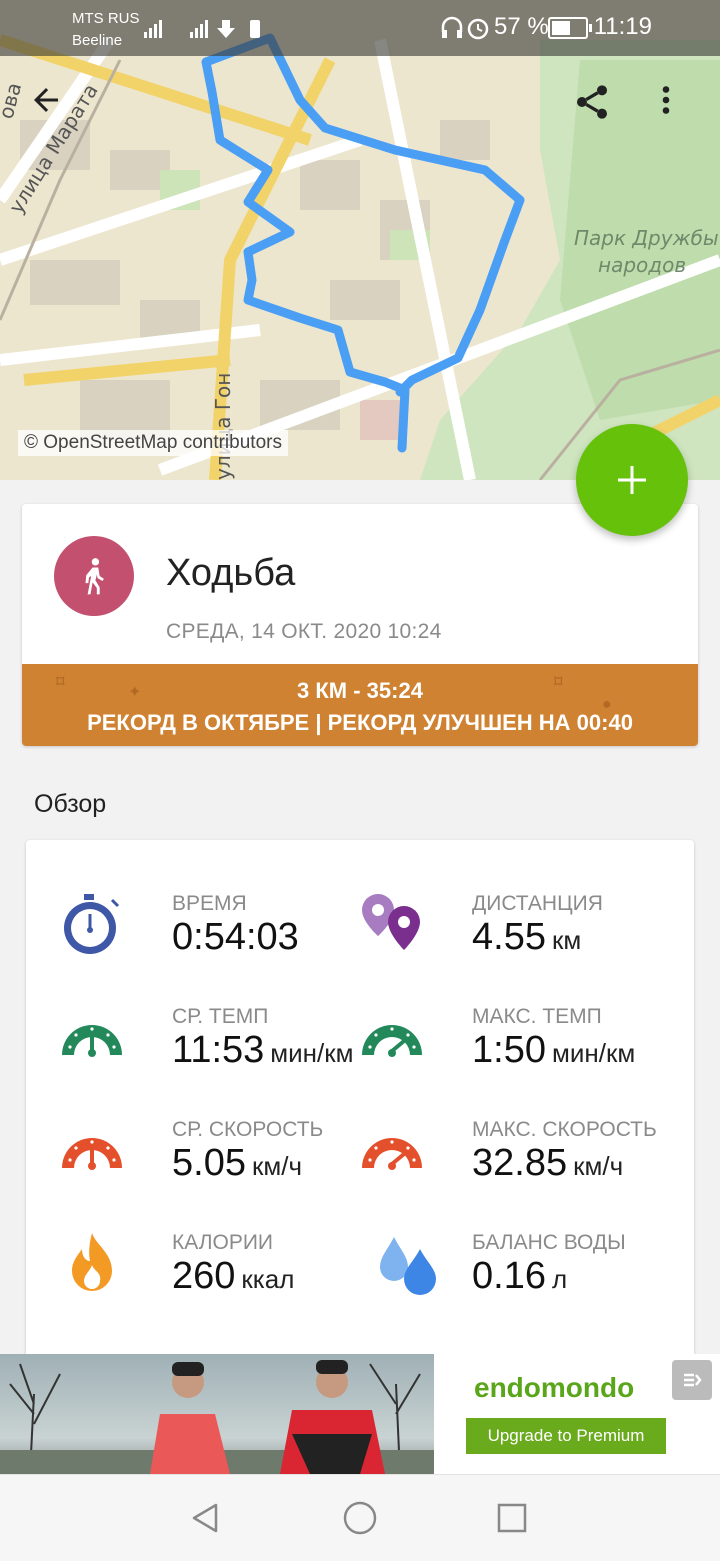 The image size is (720, 1561). I want to click on share-icon, so click(592, 102).